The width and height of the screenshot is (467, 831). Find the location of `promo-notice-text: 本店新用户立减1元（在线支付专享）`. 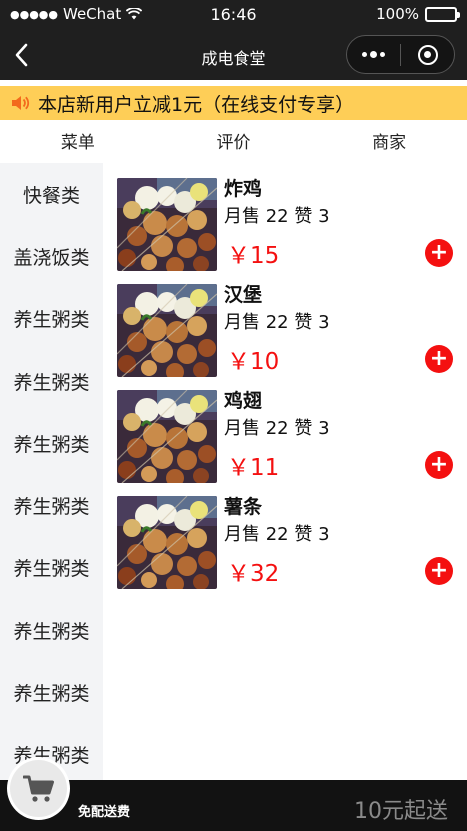

promo-notice-text: 本店新用户立减1元（在线支付专享） is located at coordinates (196, 104).